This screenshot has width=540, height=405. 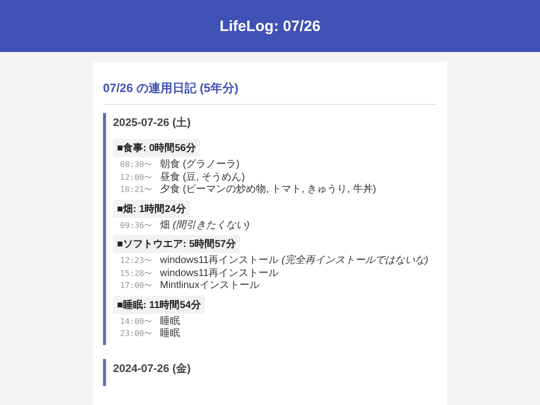 I want to click on entry-text: 畑 (間引きたくない), so click(x=205, y=226).